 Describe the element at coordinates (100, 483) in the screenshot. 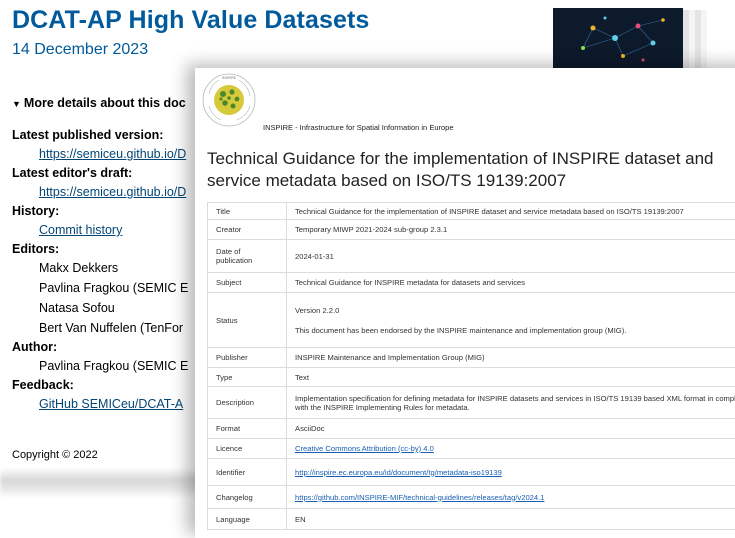

I see `shadow-decoration` at that location.